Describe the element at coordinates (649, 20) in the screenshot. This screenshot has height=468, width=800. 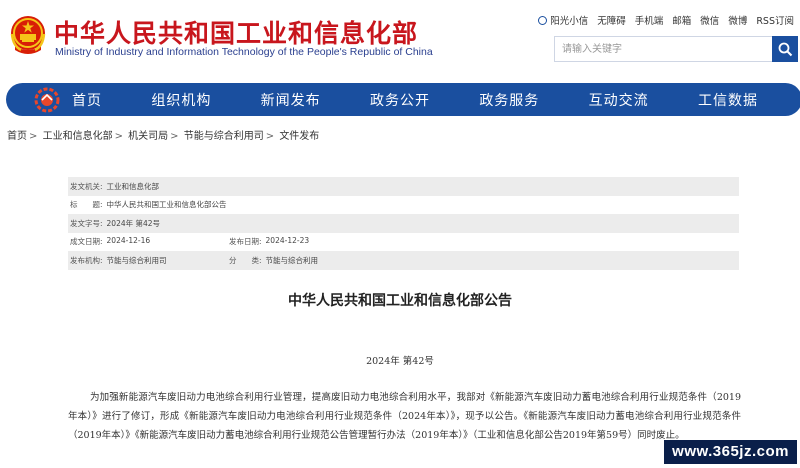
I see `toplink-mobile: 手机端` at that location.